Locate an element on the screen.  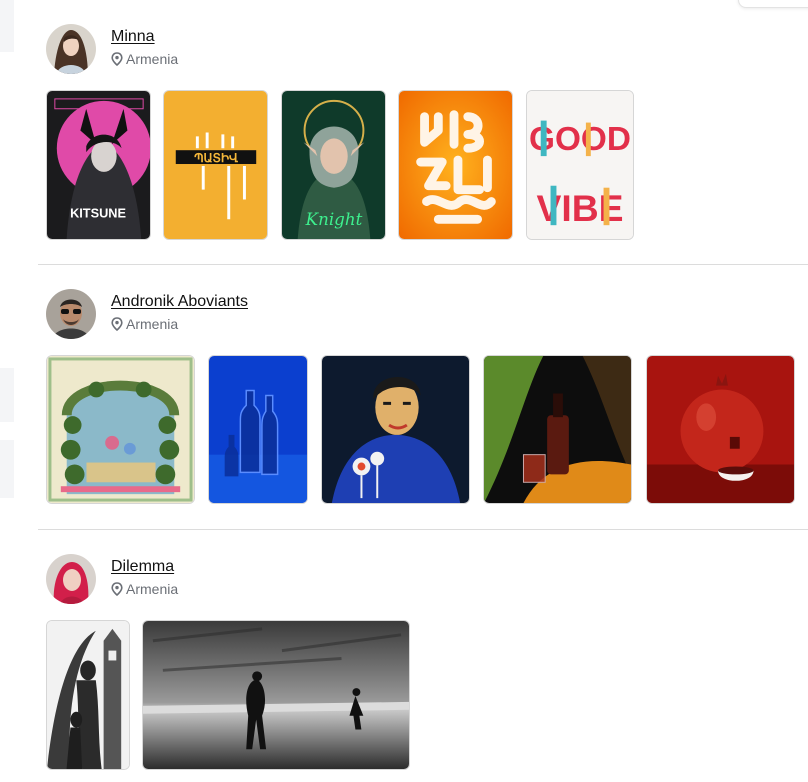
artwork-thumbnail-knight: Knight is located at coordinates (333, 165).